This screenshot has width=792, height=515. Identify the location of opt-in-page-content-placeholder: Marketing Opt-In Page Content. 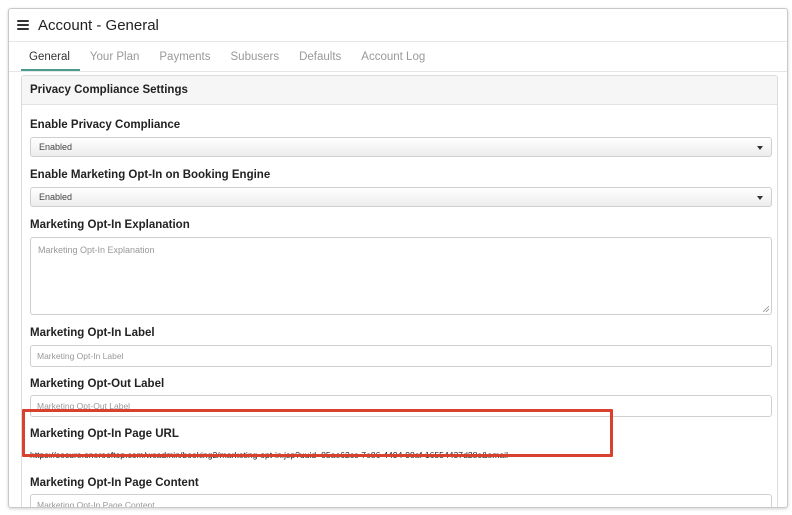
(96, 504).